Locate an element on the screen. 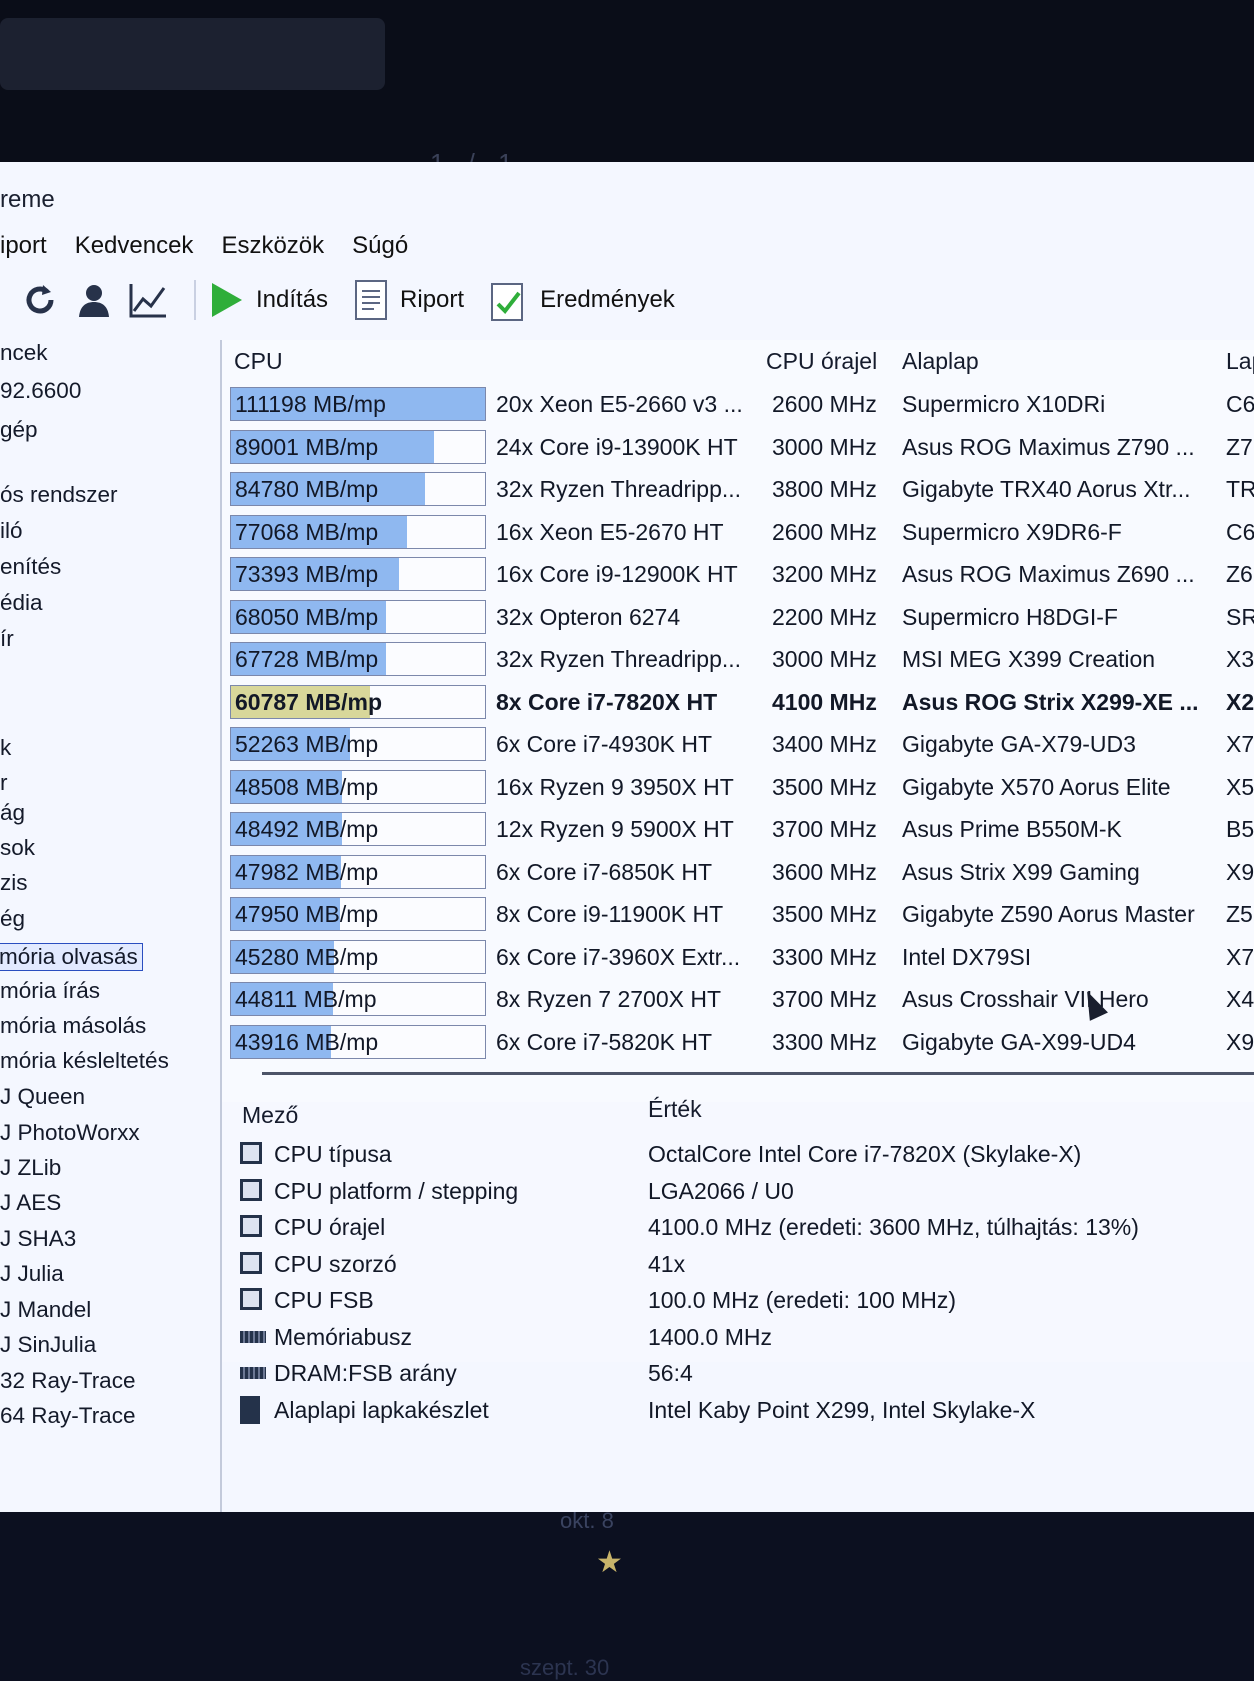 Image resolution: width=1254 pixels, height=1681 pixels. detail-field: CPU típusa is located at coordinates (333, 1154).